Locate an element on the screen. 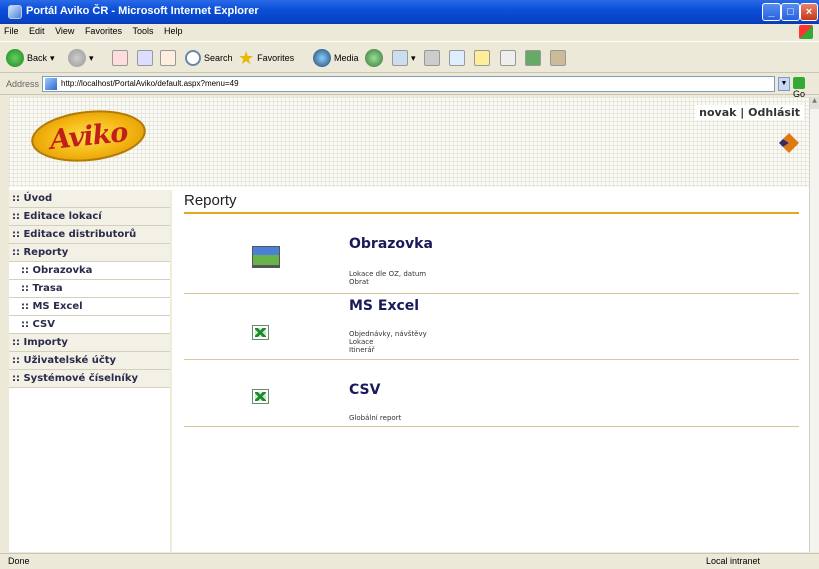 Image resolution: width=819 pixels, height=569 pixels. report-line: Objednávky, návštěvy is located at coordinates (388, 334).